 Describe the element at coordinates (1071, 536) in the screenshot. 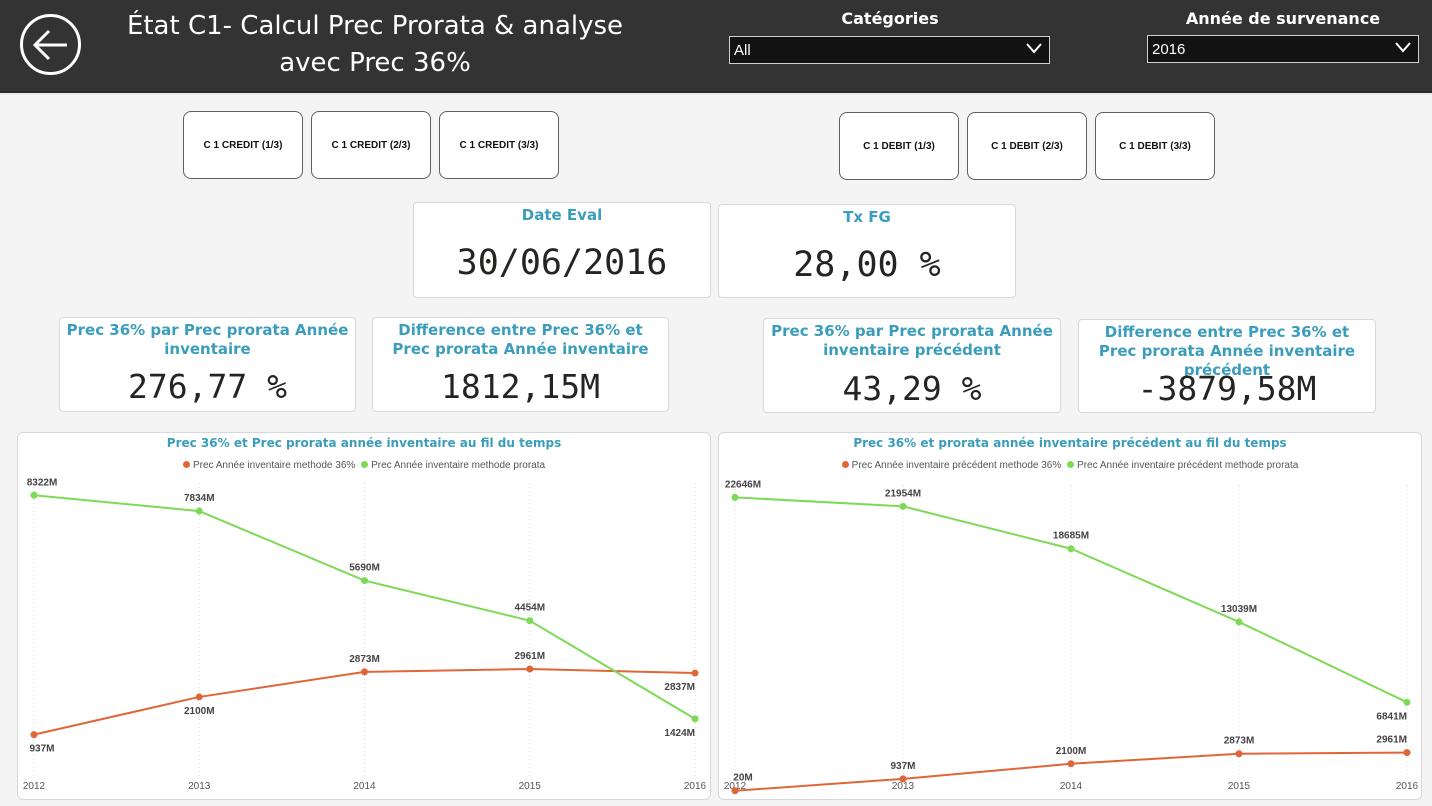

I see `data-label: 18685M` at that location.